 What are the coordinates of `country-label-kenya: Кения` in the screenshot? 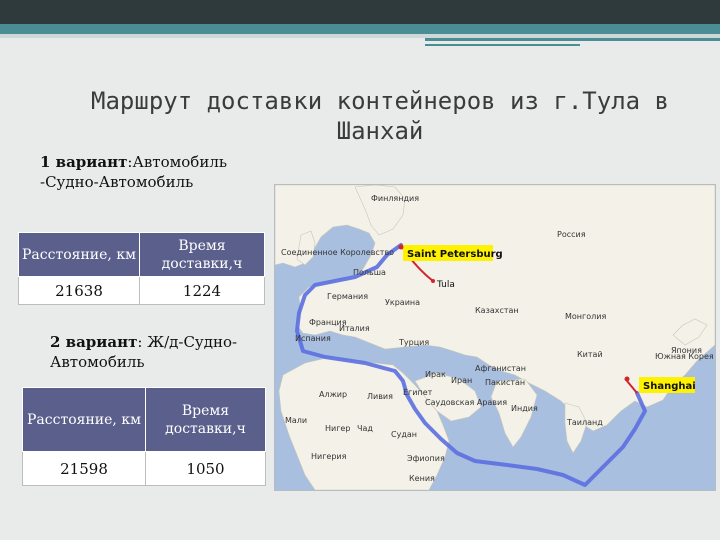 It's located at (422, 478).